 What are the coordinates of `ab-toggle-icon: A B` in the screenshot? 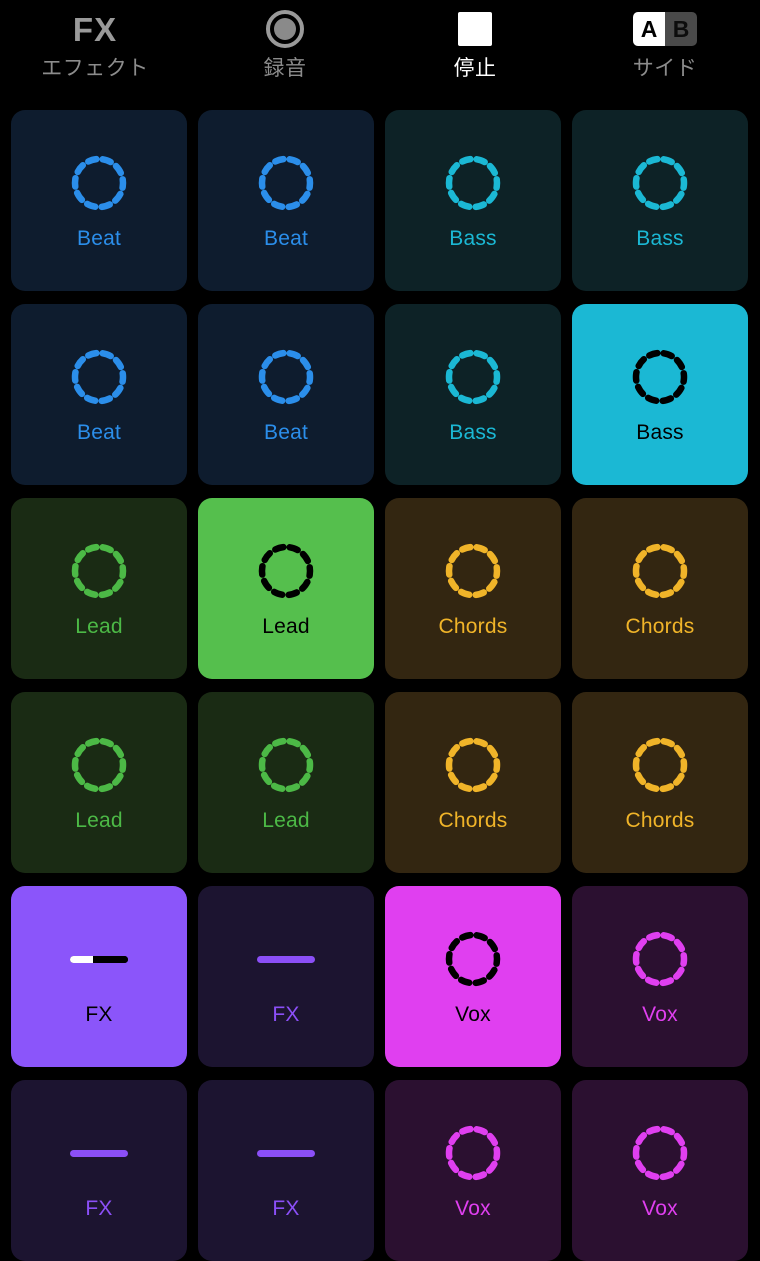 It's located at (665, 29).